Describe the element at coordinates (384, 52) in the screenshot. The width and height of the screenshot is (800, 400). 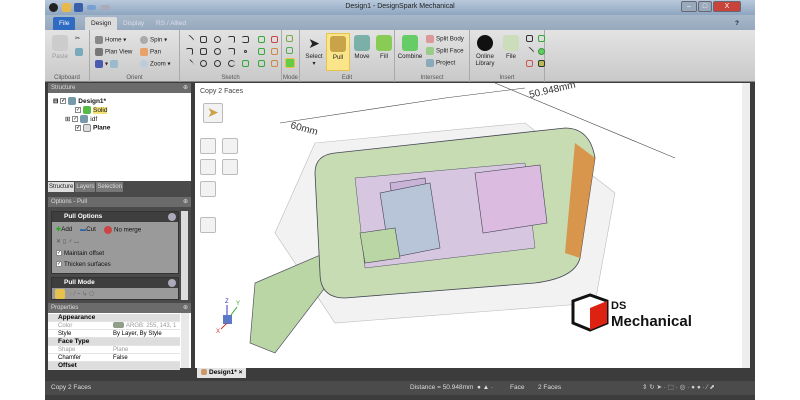
I see `fill-button: Fill` at that location.